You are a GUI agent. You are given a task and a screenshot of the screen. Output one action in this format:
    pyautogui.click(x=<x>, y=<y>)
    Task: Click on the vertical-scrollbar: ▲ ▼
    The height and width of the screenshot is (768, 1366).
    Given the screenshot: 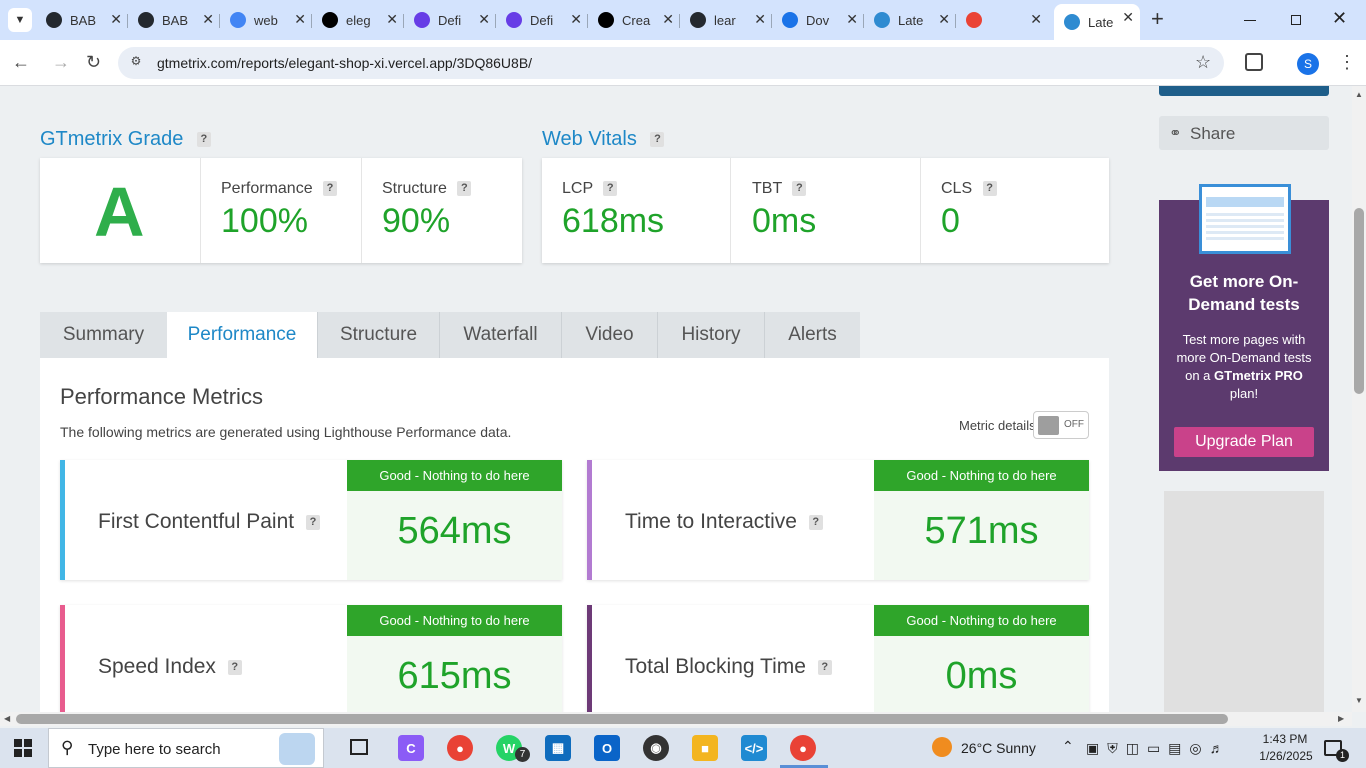 What is the action you would take?
    pyautogui.click(x=1359, y=399)
    